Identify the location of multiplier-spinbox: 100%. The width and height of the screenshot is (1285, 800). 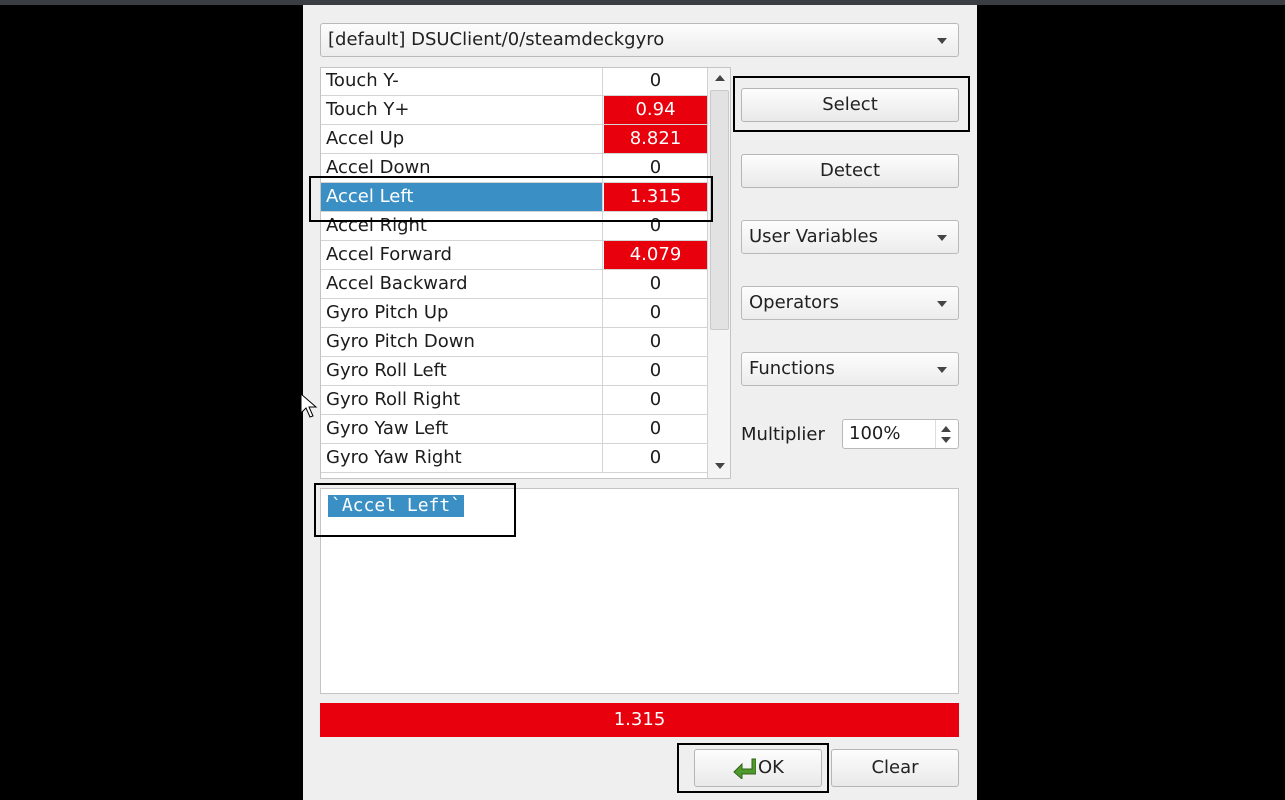
(900, 434).